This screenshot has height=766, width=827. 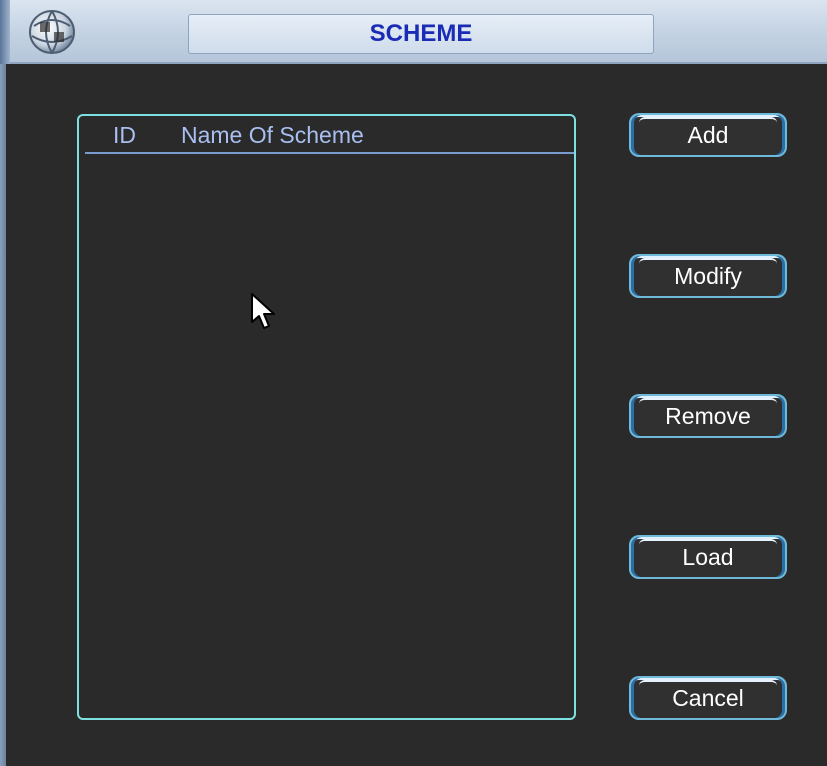 What do you see at coordinates (263, 311) in the screenshot?
I see `arrow-cursor-icon` at bounding box center [263, 311].